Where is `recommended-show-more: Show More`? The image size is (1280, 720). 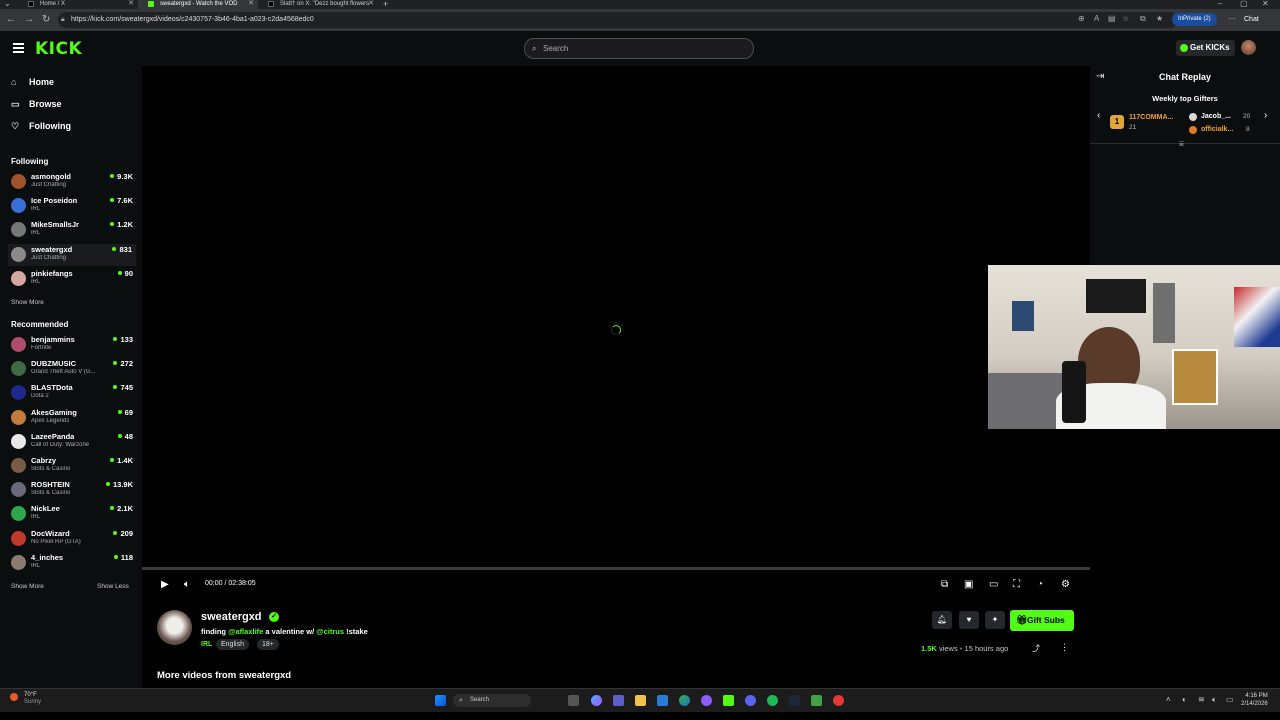
recommended-show-more: Show More is located at coordinates (27, 586).